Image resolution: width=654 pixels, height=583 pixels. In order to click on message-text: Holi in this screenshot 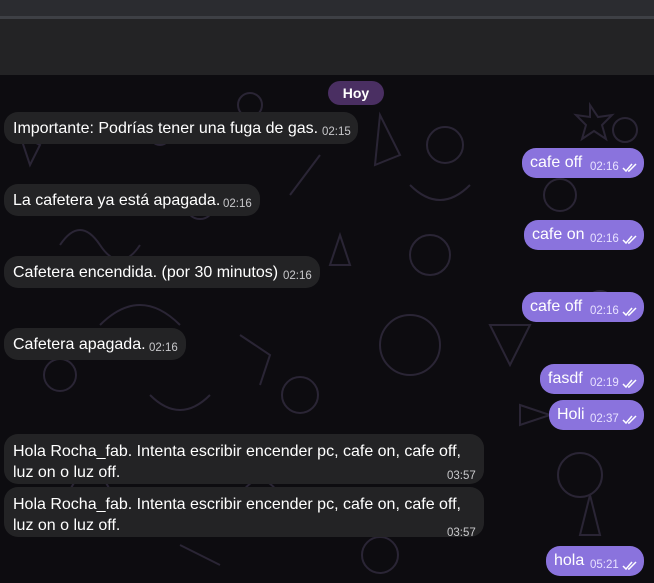, I will do `click(571, 414)`.